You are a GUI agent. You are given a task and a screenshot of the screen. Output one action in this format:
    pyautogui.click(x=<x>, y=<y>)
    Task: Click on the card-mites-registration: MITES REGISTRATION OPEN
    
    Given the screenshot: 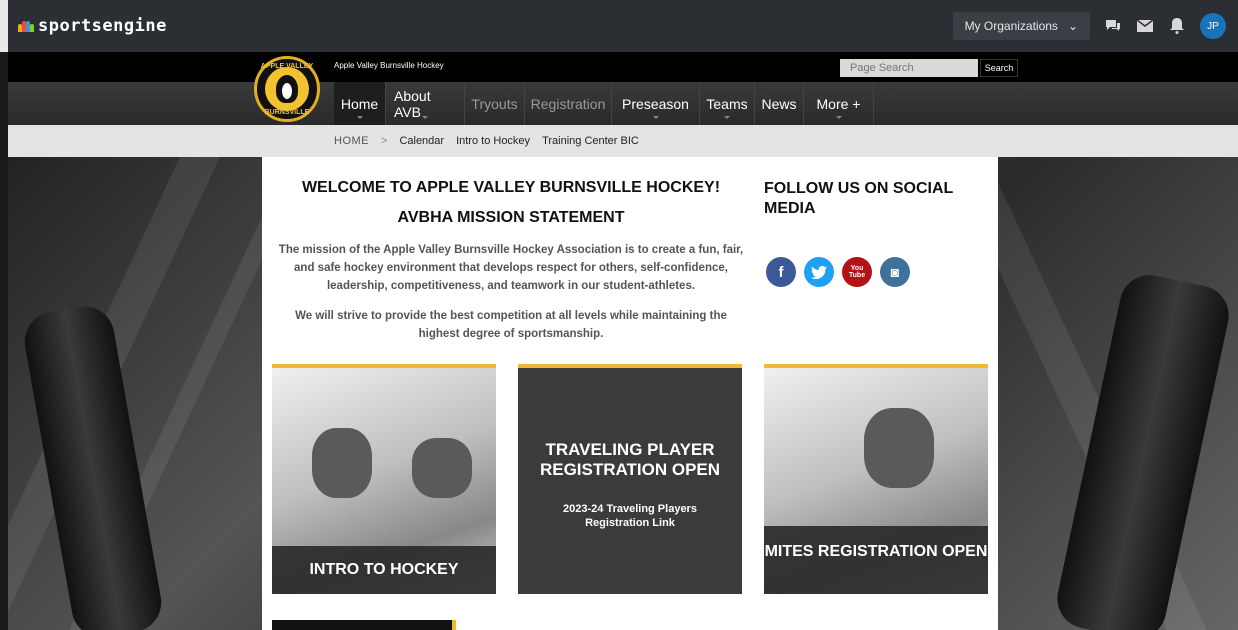 What is the action you would take?
    pyautogui.click(x=876, y=479)
    